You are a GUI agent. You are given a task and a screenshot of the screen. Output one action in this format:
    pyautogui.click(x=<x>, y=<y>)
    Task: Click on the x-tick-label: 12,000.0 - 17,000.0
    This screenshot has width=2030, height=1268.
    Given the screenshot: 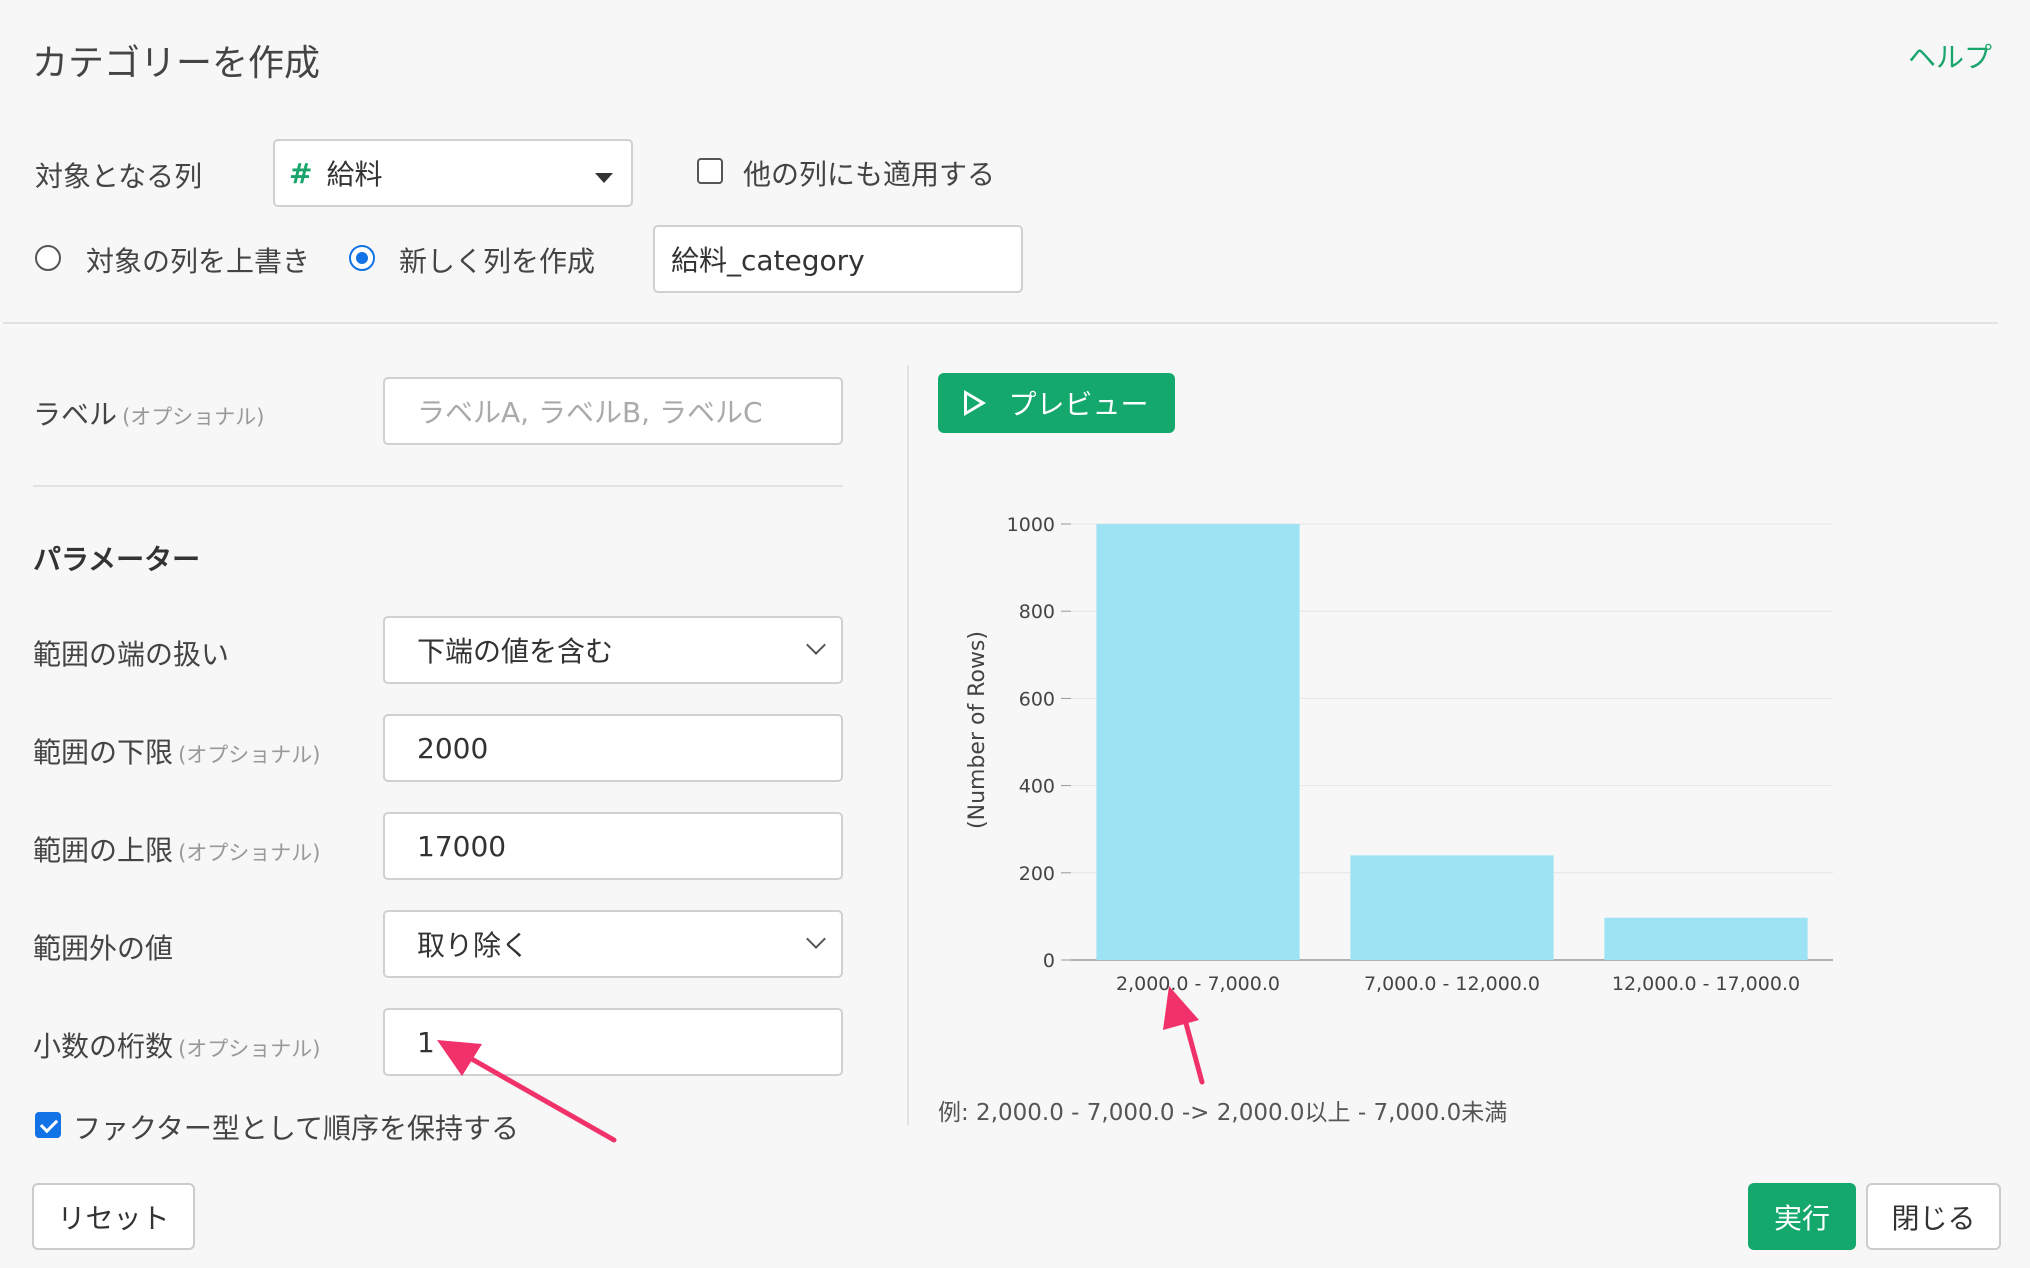 What is the action you would take?
    pyautogui.click(x=1706, y=984)
    